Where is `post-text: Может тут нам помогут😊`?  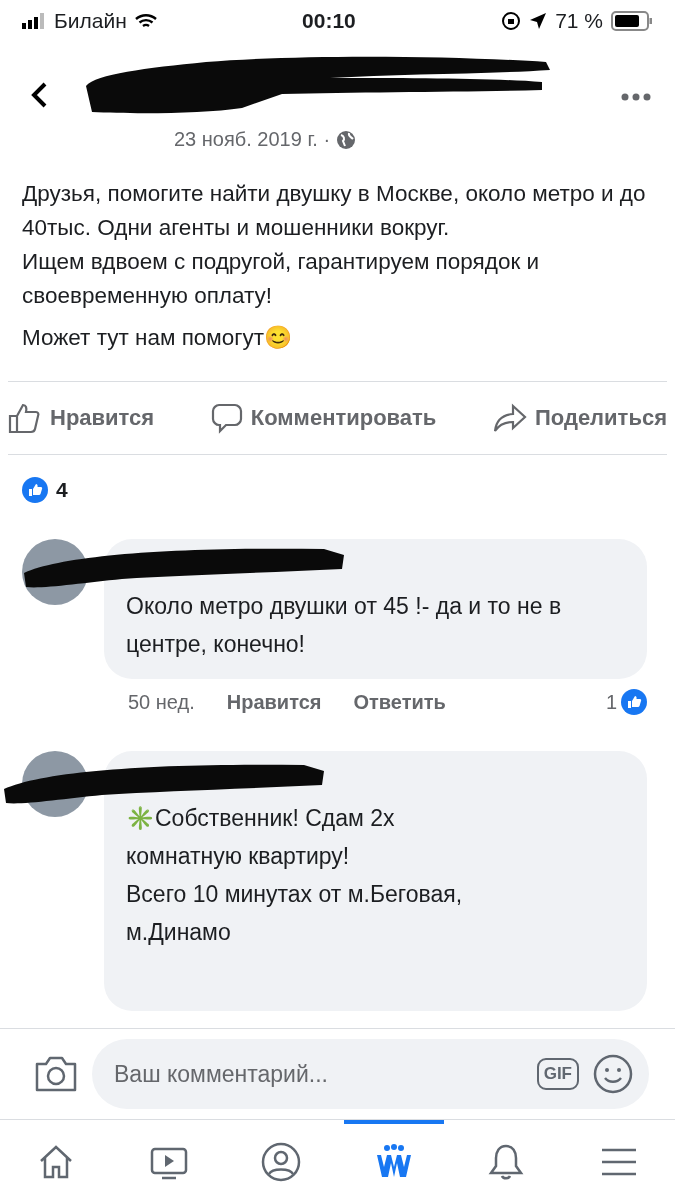 post-text: Может тут нам помогут😊 is located at coordinates (158, 338).